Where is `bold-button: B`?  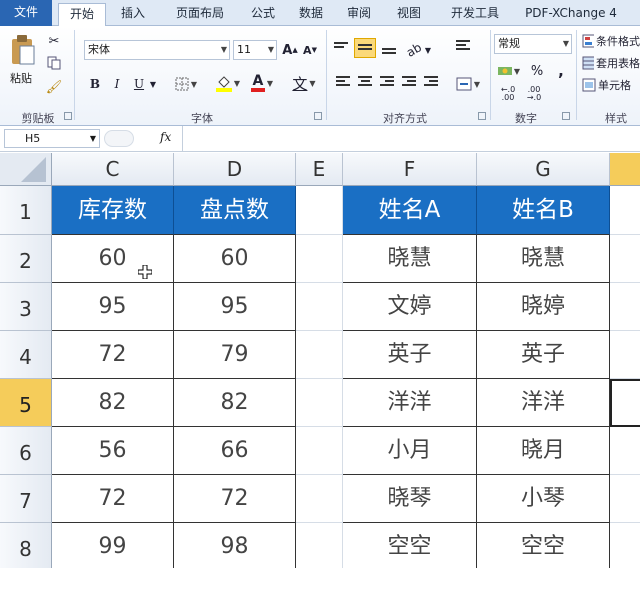
bold-button: B is located at coordinates (95, 84).